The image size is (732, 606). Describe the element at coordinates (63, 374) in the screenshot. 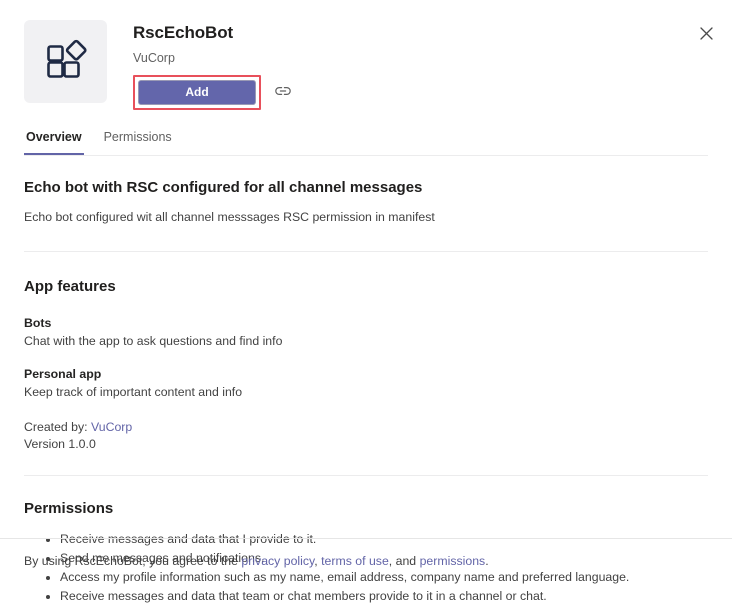

I see `feature-name: Personal app` at that location.